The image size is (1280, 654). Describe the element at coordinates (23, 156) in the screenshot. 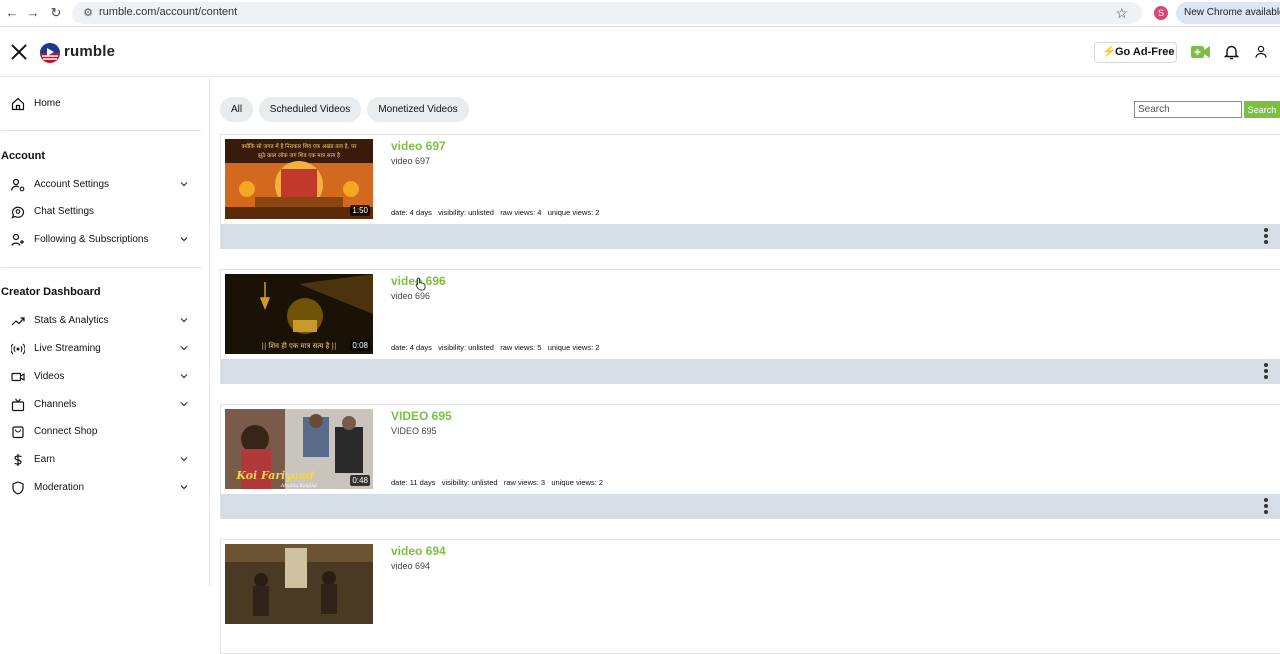

I see `account-heading: Account` at that location.